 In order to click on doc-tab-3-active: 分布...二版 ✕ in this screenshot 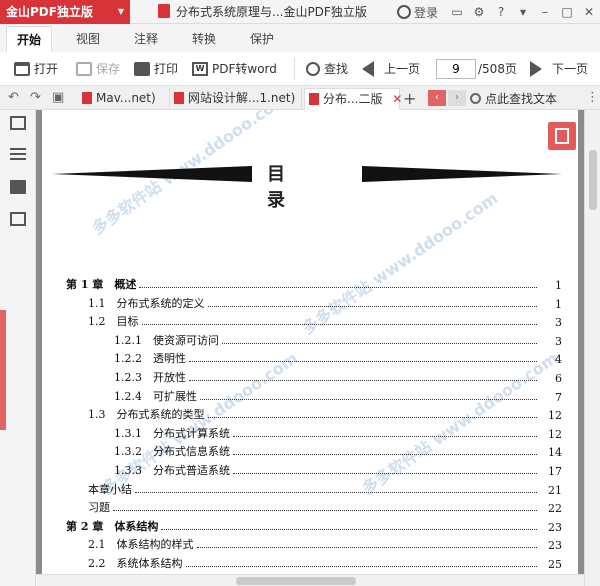, I will do `click(353, 99)`.